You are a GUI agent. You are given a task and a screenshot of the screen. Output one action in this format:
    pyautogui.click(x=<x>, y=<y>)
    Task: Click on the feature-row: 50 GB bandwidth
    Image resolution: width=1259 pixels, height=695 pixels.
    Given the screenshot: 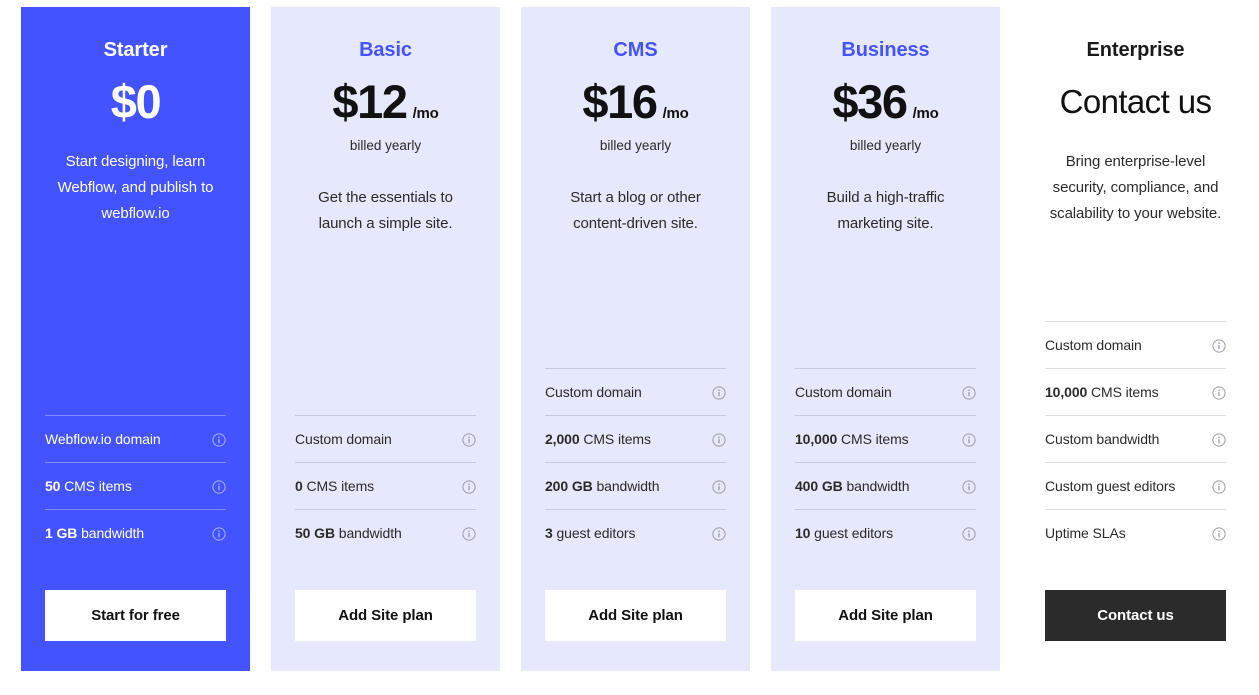 What is the action you would take?
    pyautogui.click(x=385, y=532)
    